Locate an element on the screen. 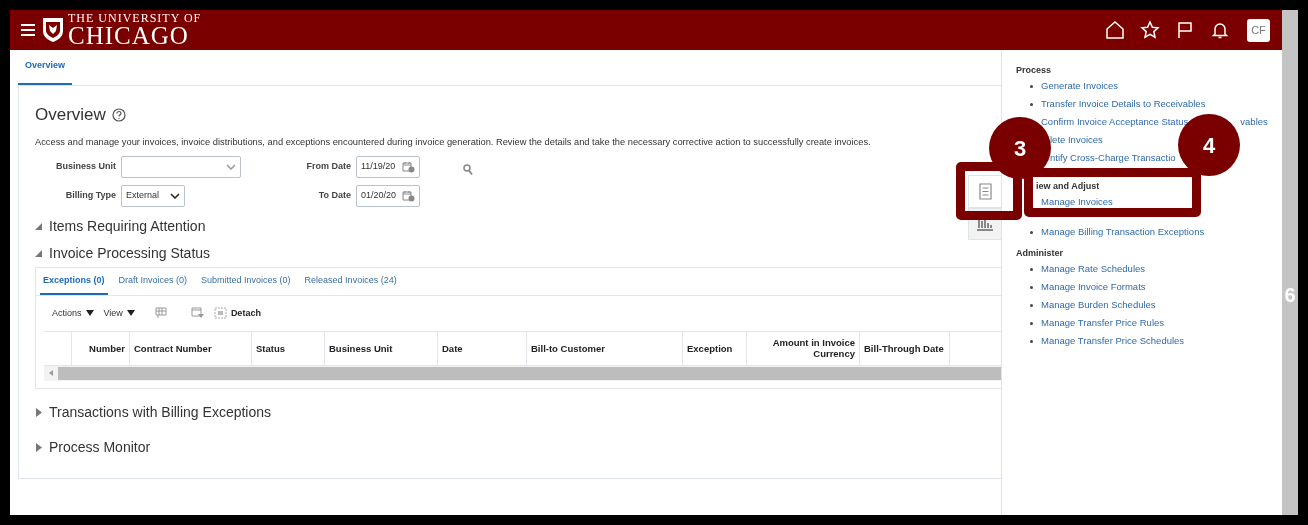  search-icon is located at coordinates (468, 169).